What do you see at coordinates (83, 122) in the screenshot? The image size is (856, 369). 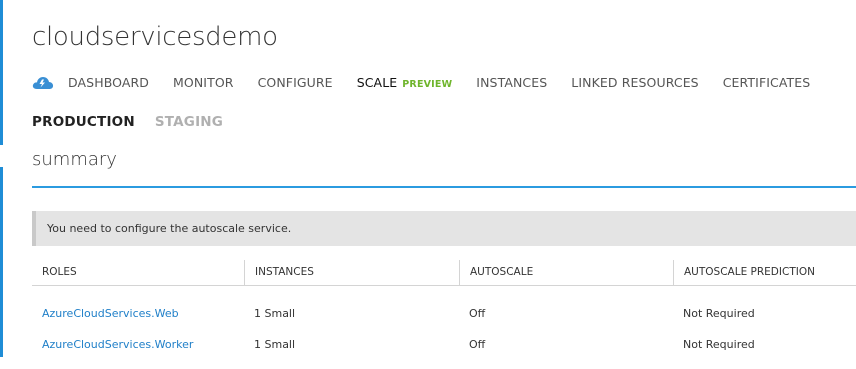 I see `tab-production: PRODUCTION` at bounding box center [83, 122].